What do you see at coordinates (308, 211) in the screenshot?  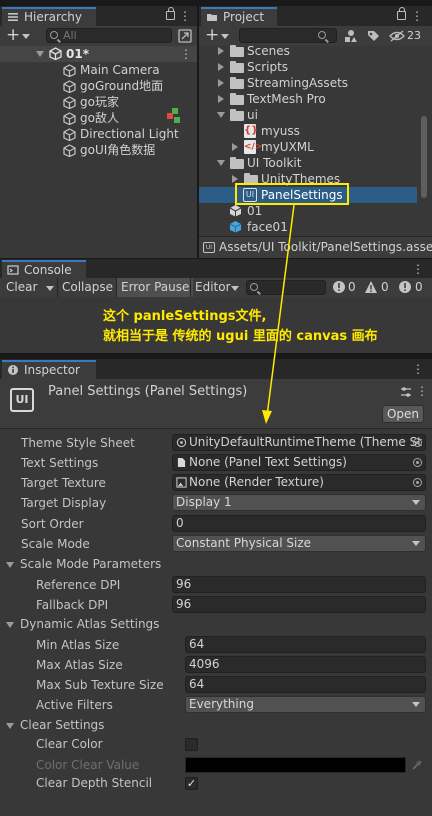 I see `project-item: 01` at bounding box center [308, 211].